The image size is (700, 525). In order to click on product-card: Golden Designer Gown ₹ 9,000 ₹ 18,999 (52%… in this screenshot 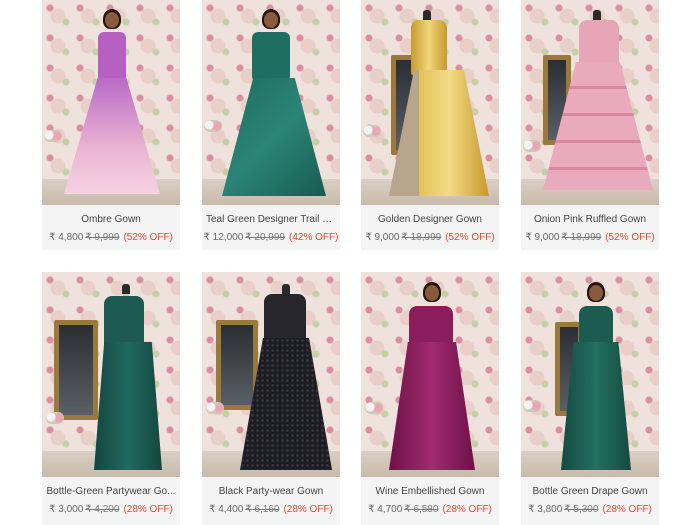, I will do `click(430, 125)`.